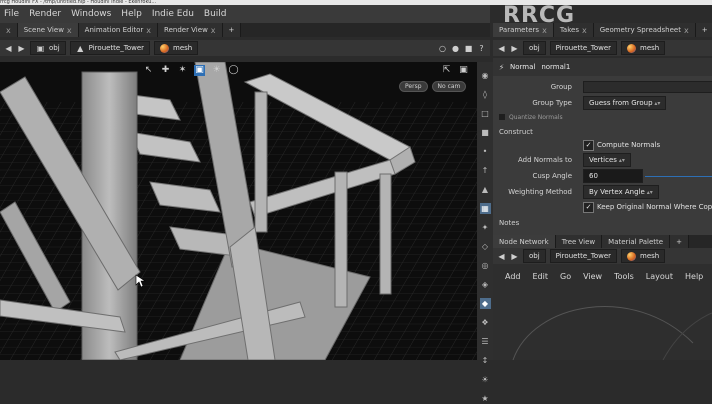 Image resolution: width=712 pixels, height=404 pixels. I want to click on tab-animation-editor: Animation Editor x, so click(118, 30).